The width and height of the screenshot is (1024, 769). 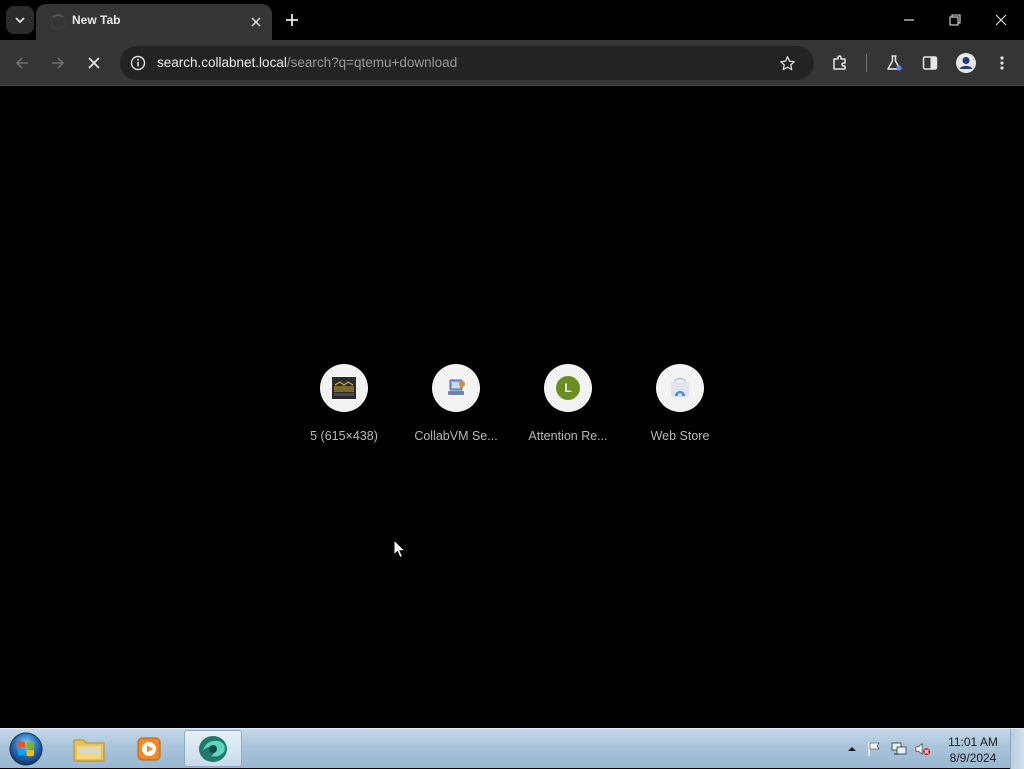 I want to click on action-center-icon, so click(x=874, y=749).